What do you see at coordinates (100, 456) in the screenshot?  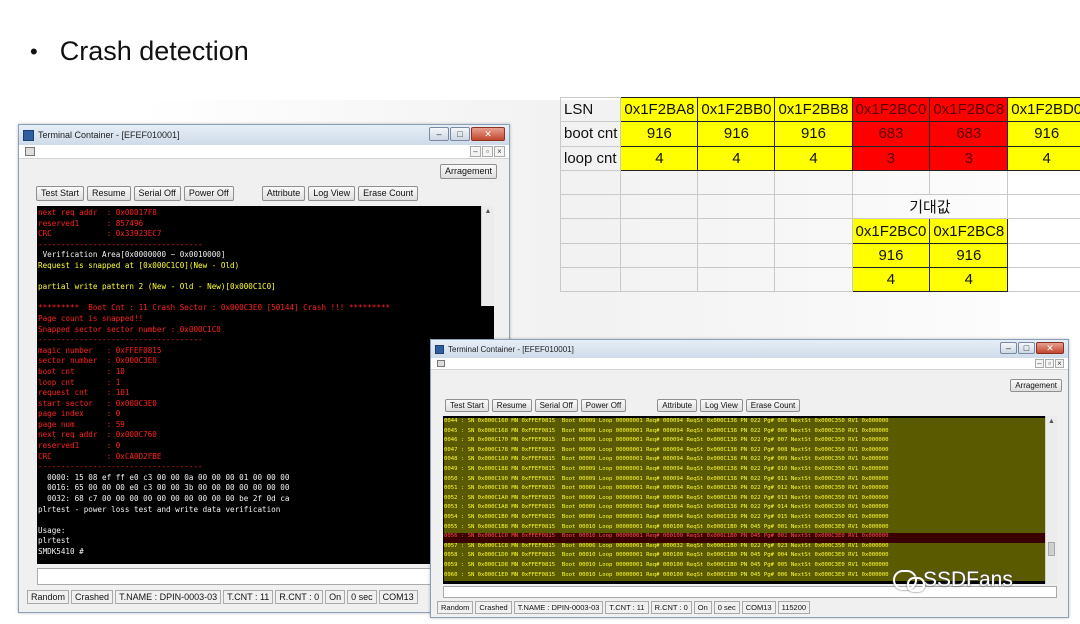 I see `terminal-line: CRC : 0xCA0D2FBE` at bounding box center [100, 456].